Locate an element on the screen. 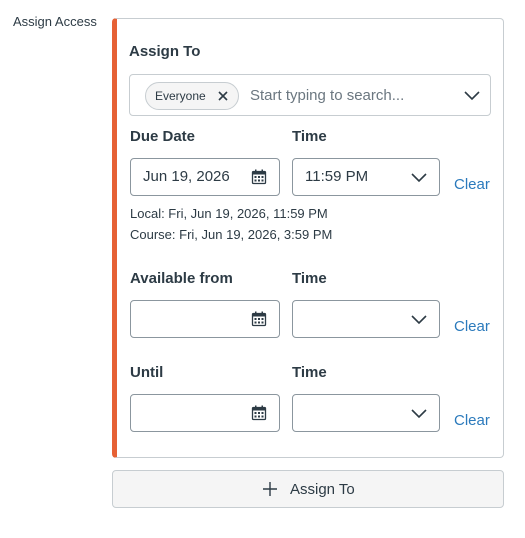 This screenshot has width=525, height=538. available-time-label: Time is located at coordinates (309, 278).